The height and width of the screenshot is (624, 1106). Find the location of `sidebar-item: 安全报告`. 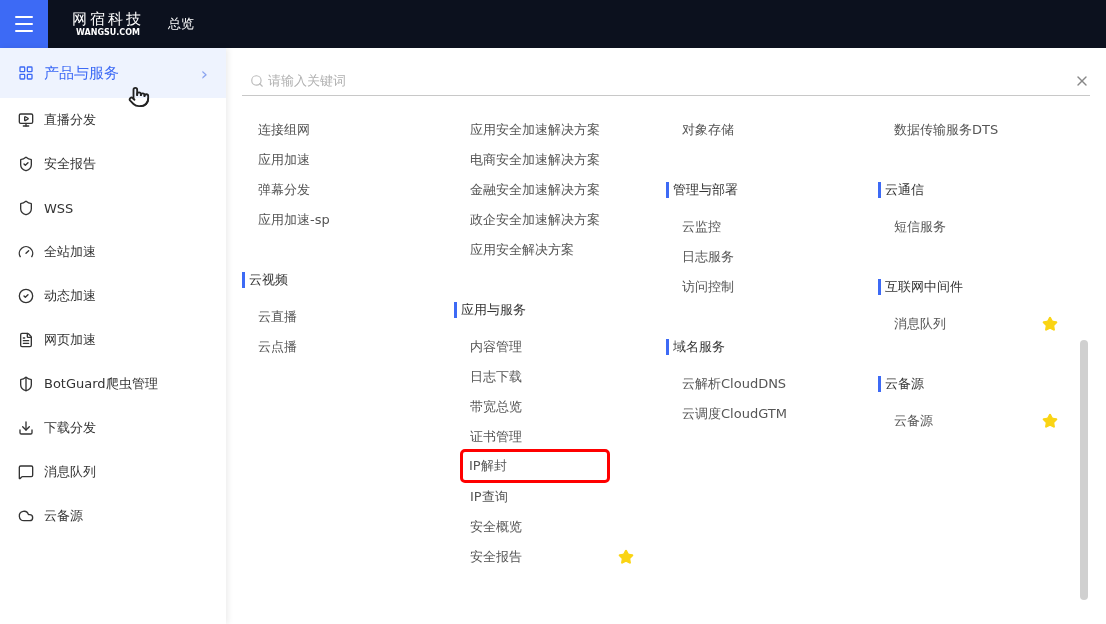

sidebar-item: 安全报告 is located at coordinates (113, 164).